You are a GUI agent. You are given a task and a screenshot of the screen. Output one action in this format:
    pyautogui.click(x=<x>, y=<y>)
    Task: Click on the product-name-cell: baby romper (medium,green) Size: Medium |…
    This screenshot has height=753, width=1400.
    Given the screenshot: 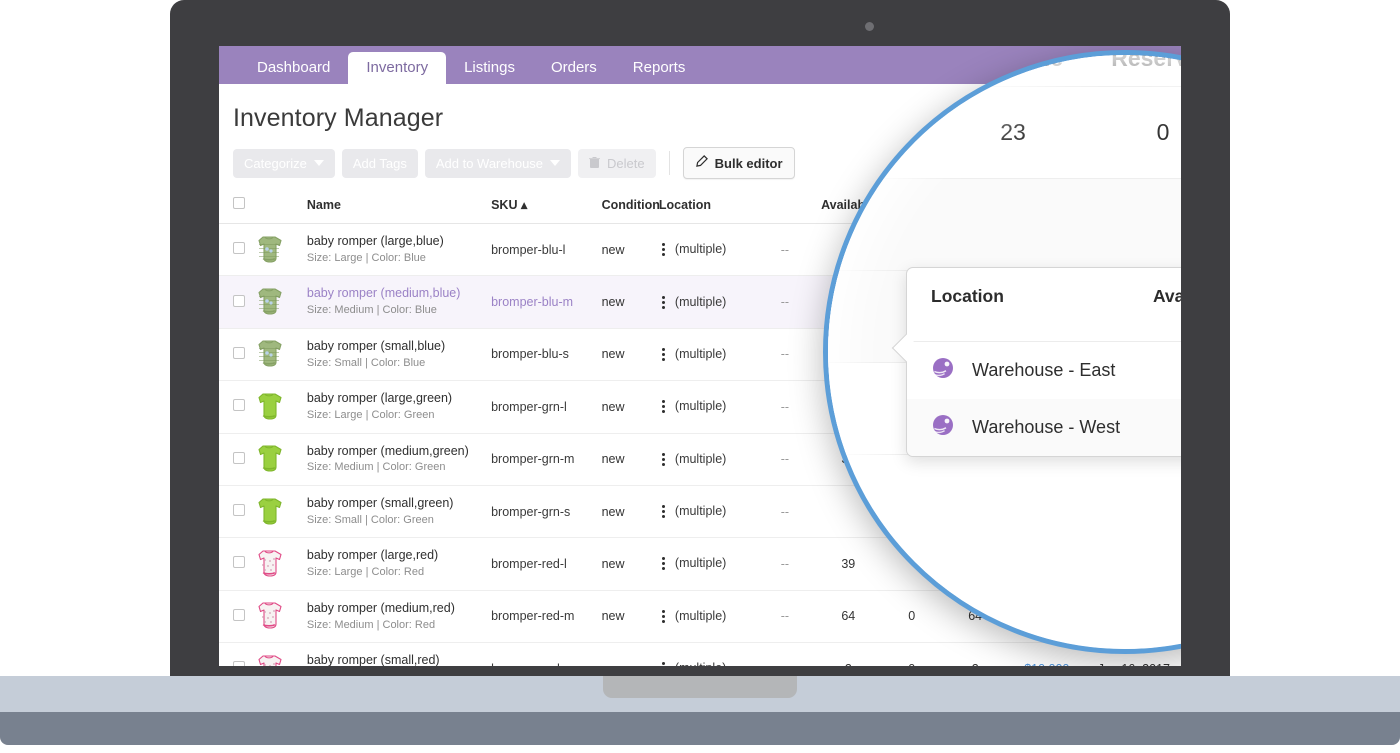 What is the action you would take?
    pyautogui.click(x=395, y=459)
    